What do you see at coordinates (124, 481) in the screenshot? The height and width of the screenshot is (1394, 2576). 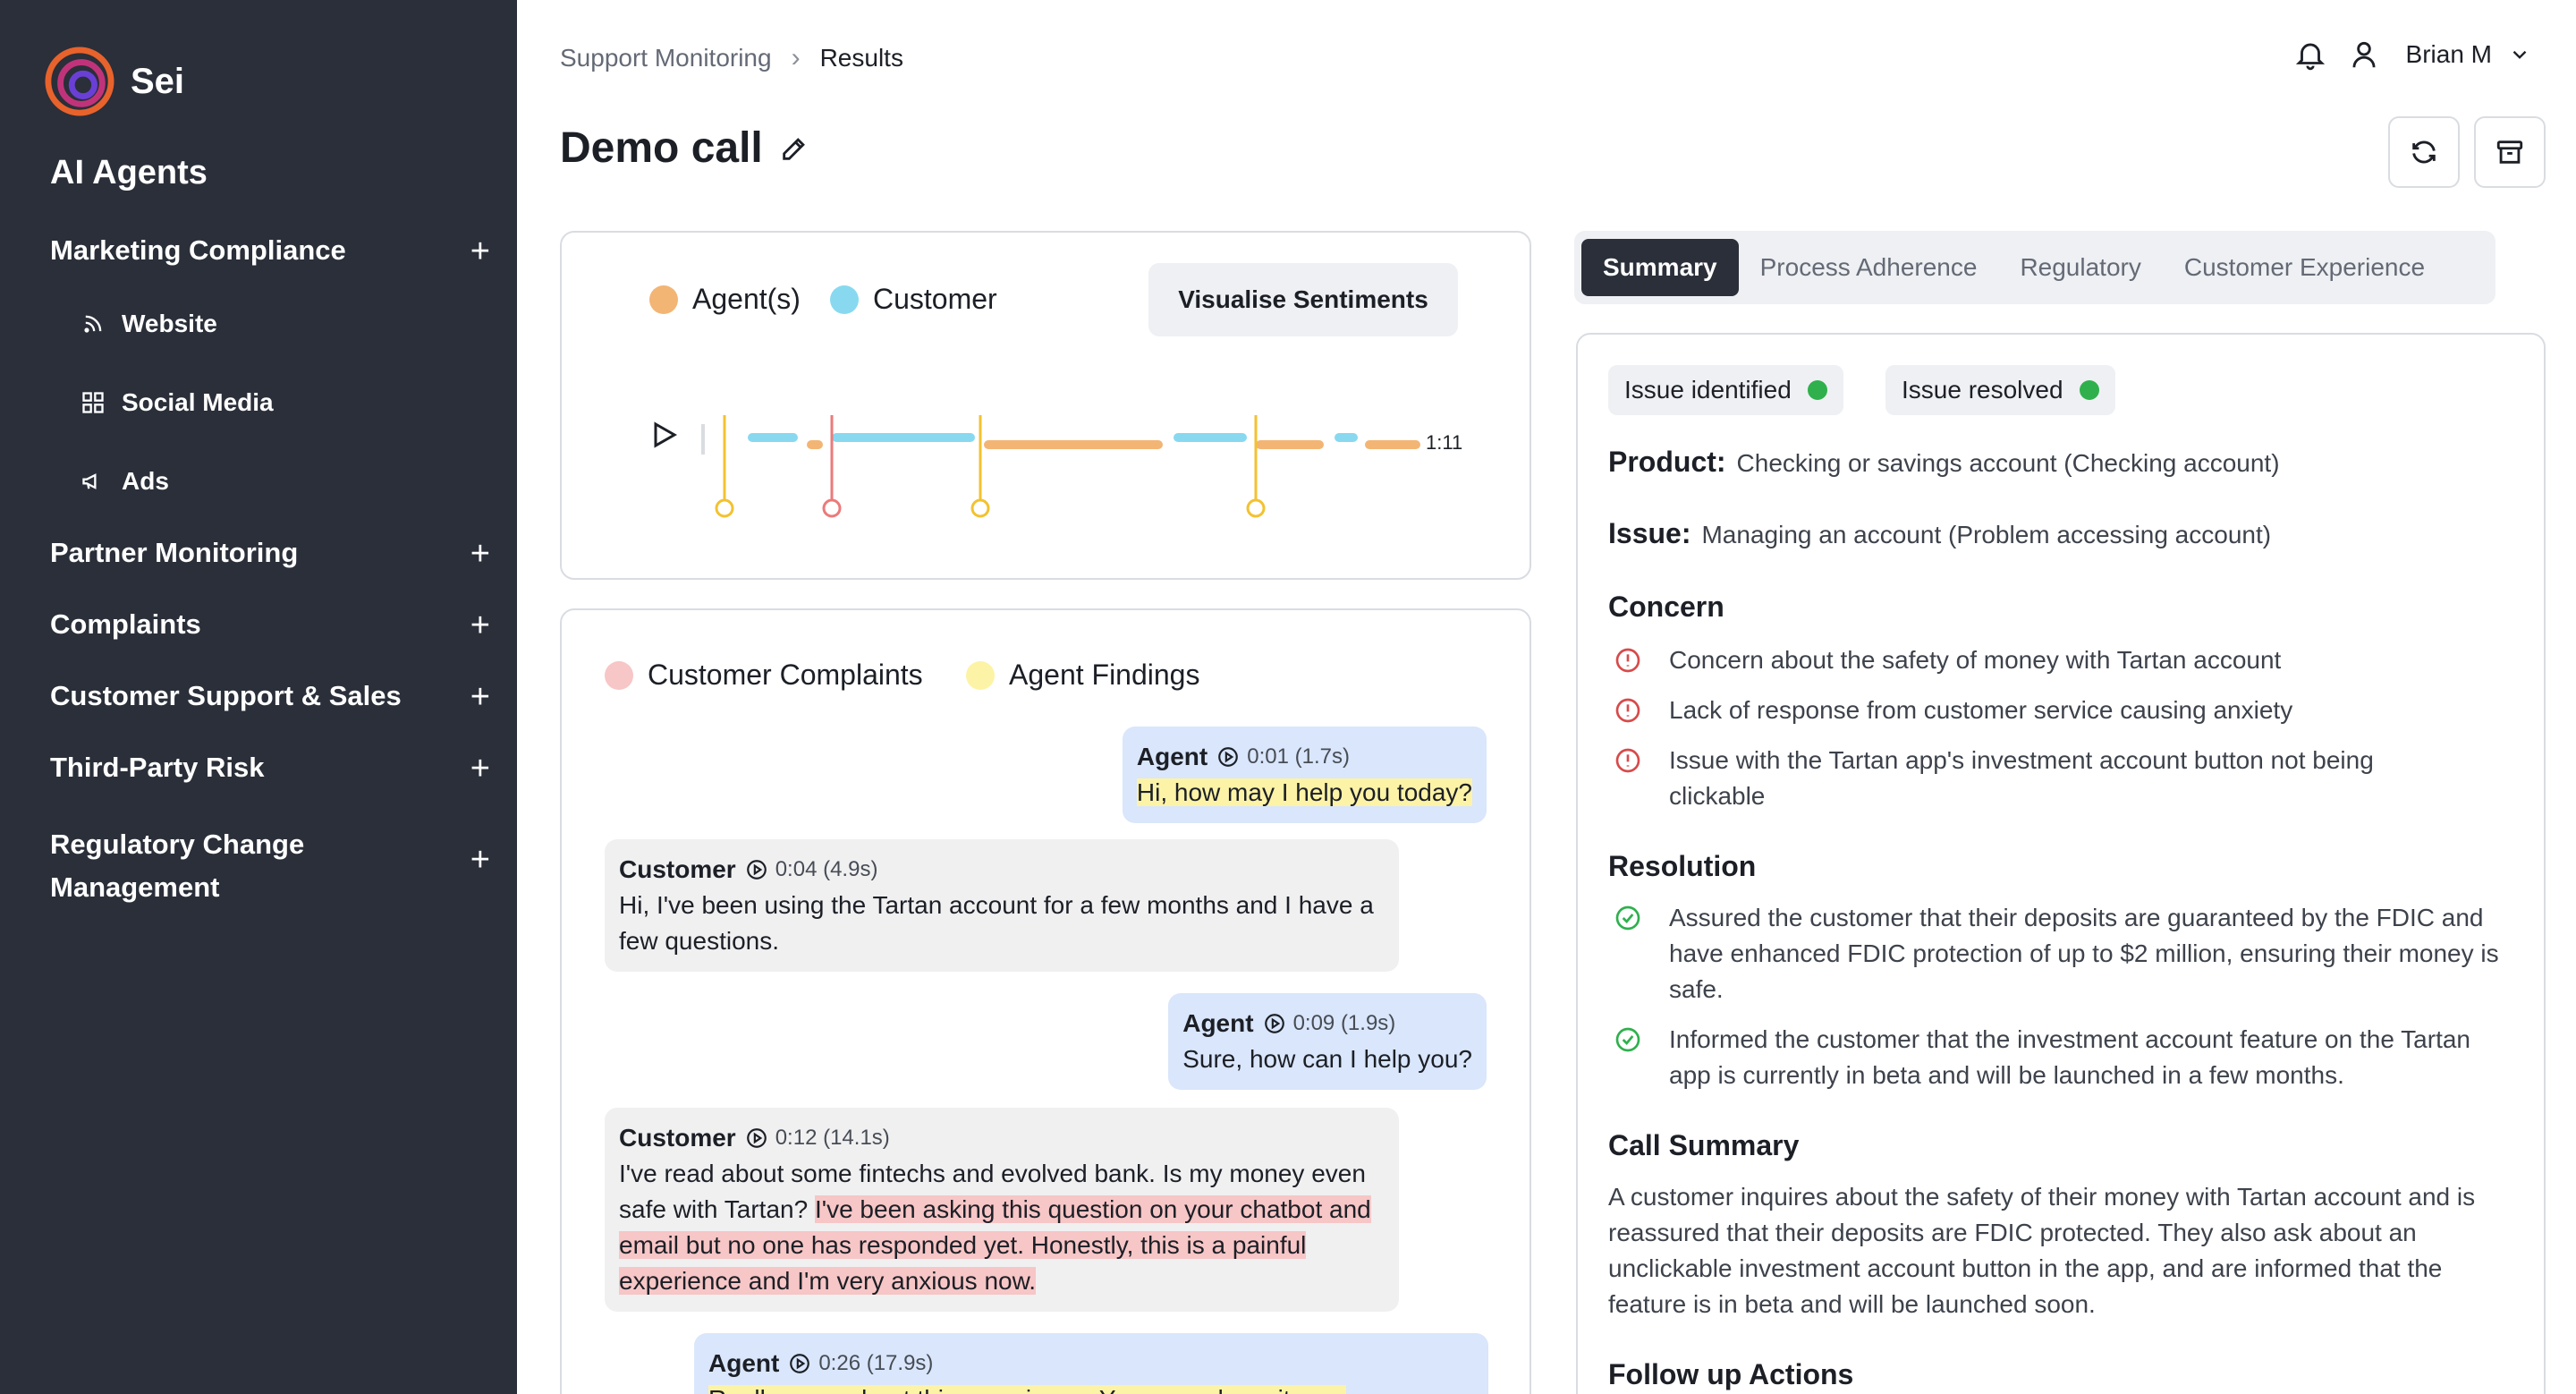 I see `sidebar-subitem-ads: Ads` at bounding box center [124, 481].